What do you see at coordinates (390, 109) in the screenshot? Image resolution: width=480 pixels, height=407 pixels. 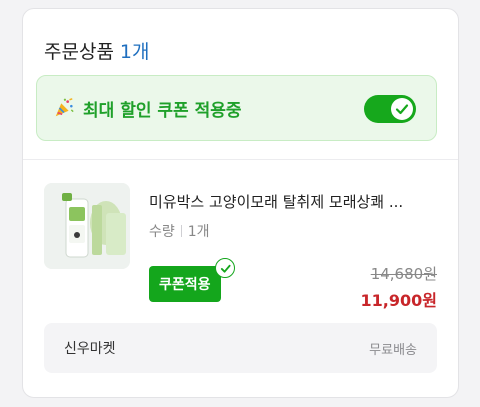 I see `coupon-toggle` at bounding box center [390, 109].